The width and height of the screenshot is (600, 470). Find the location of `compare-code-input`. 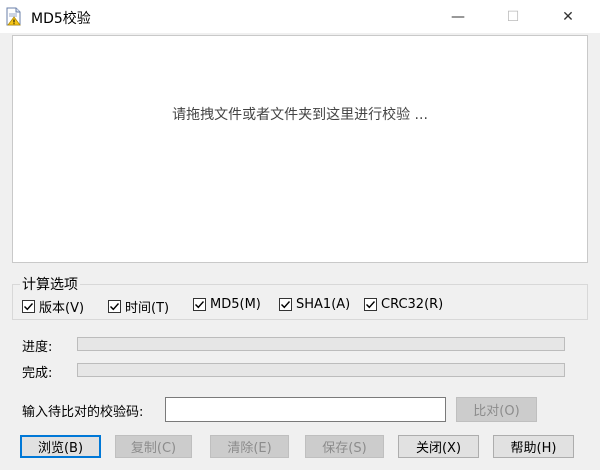

compare-code-input is located at coordinates (305, 409).